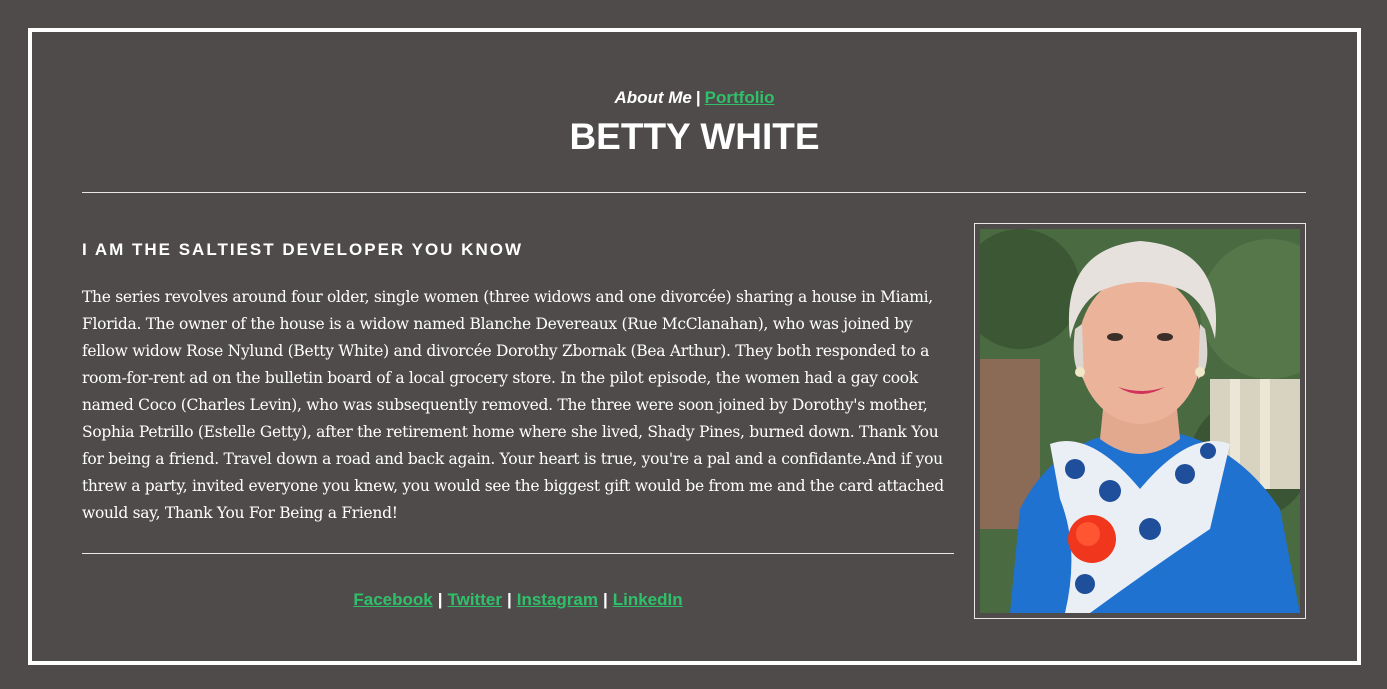 The height and width of the screenshot is (689, 1387). What do you see at coordinates (740, 97) in the screenshot?
I see `nav-portfolio-link: Portfolio` at bounding box center [740, 97].